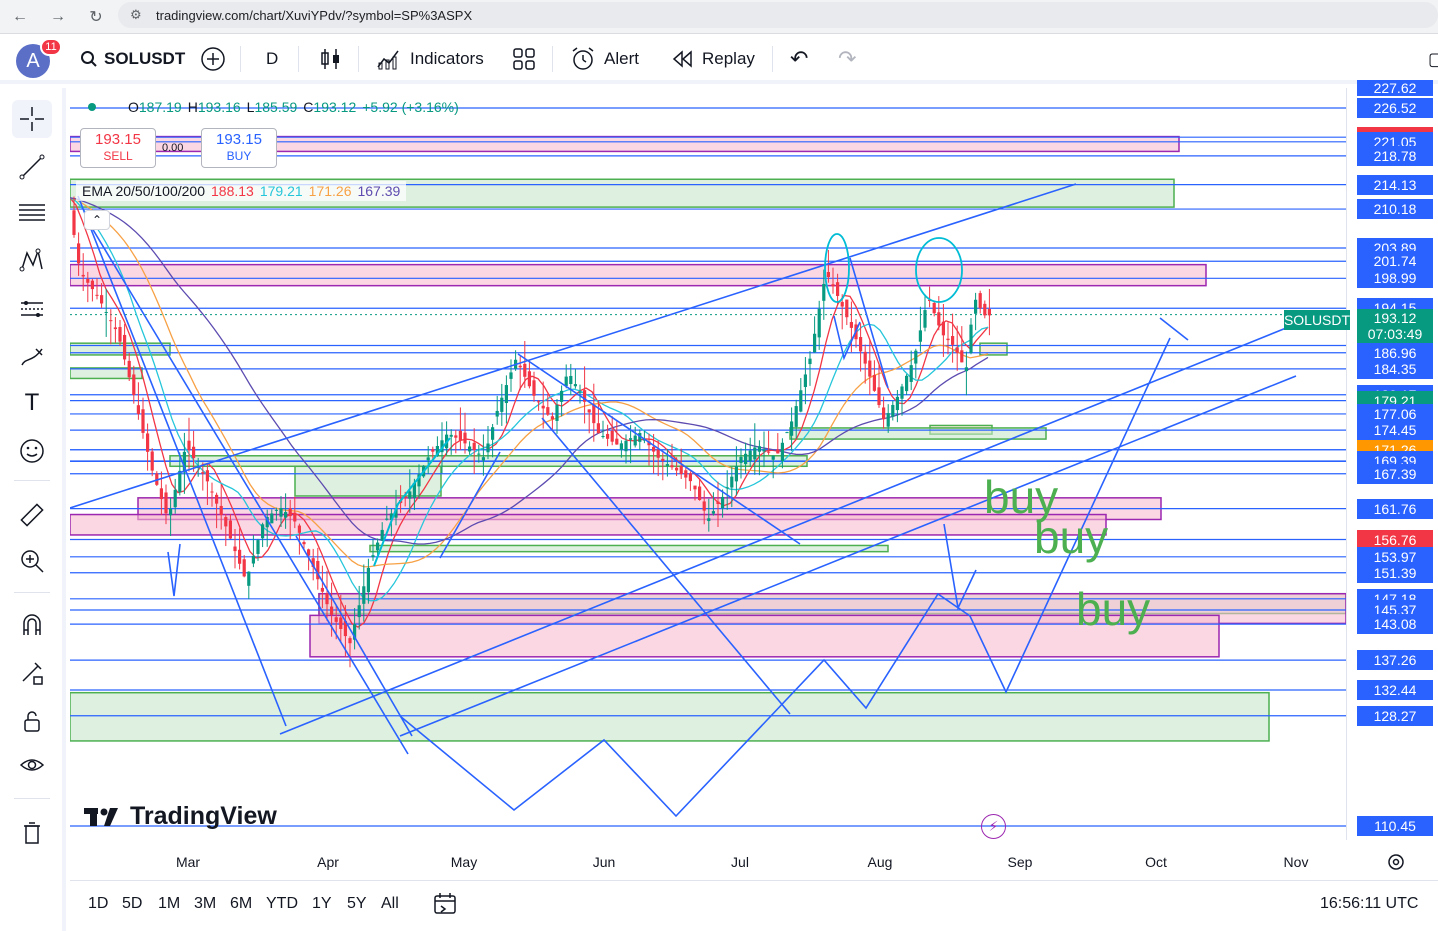 The image size is (1438, 931). What do you see at coordinates (32, 721) in the screenshot?
I see `lock-icon` at bounding box center [32, 721].